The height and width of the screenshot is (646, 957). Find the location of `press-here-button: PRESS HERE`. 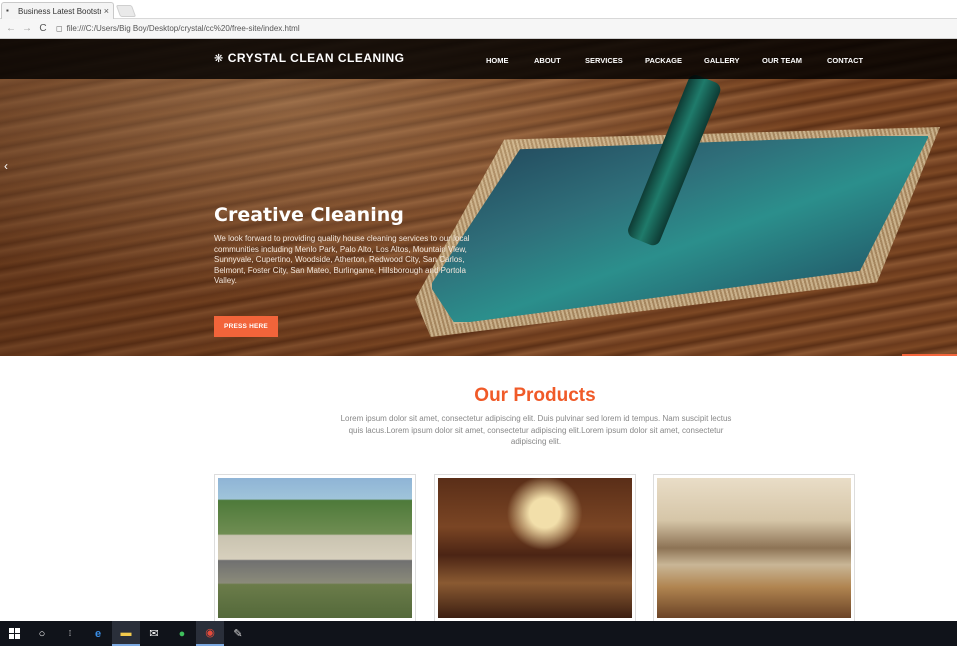

press-here-button: PRESS HERE is located at coordinates (246, 326).